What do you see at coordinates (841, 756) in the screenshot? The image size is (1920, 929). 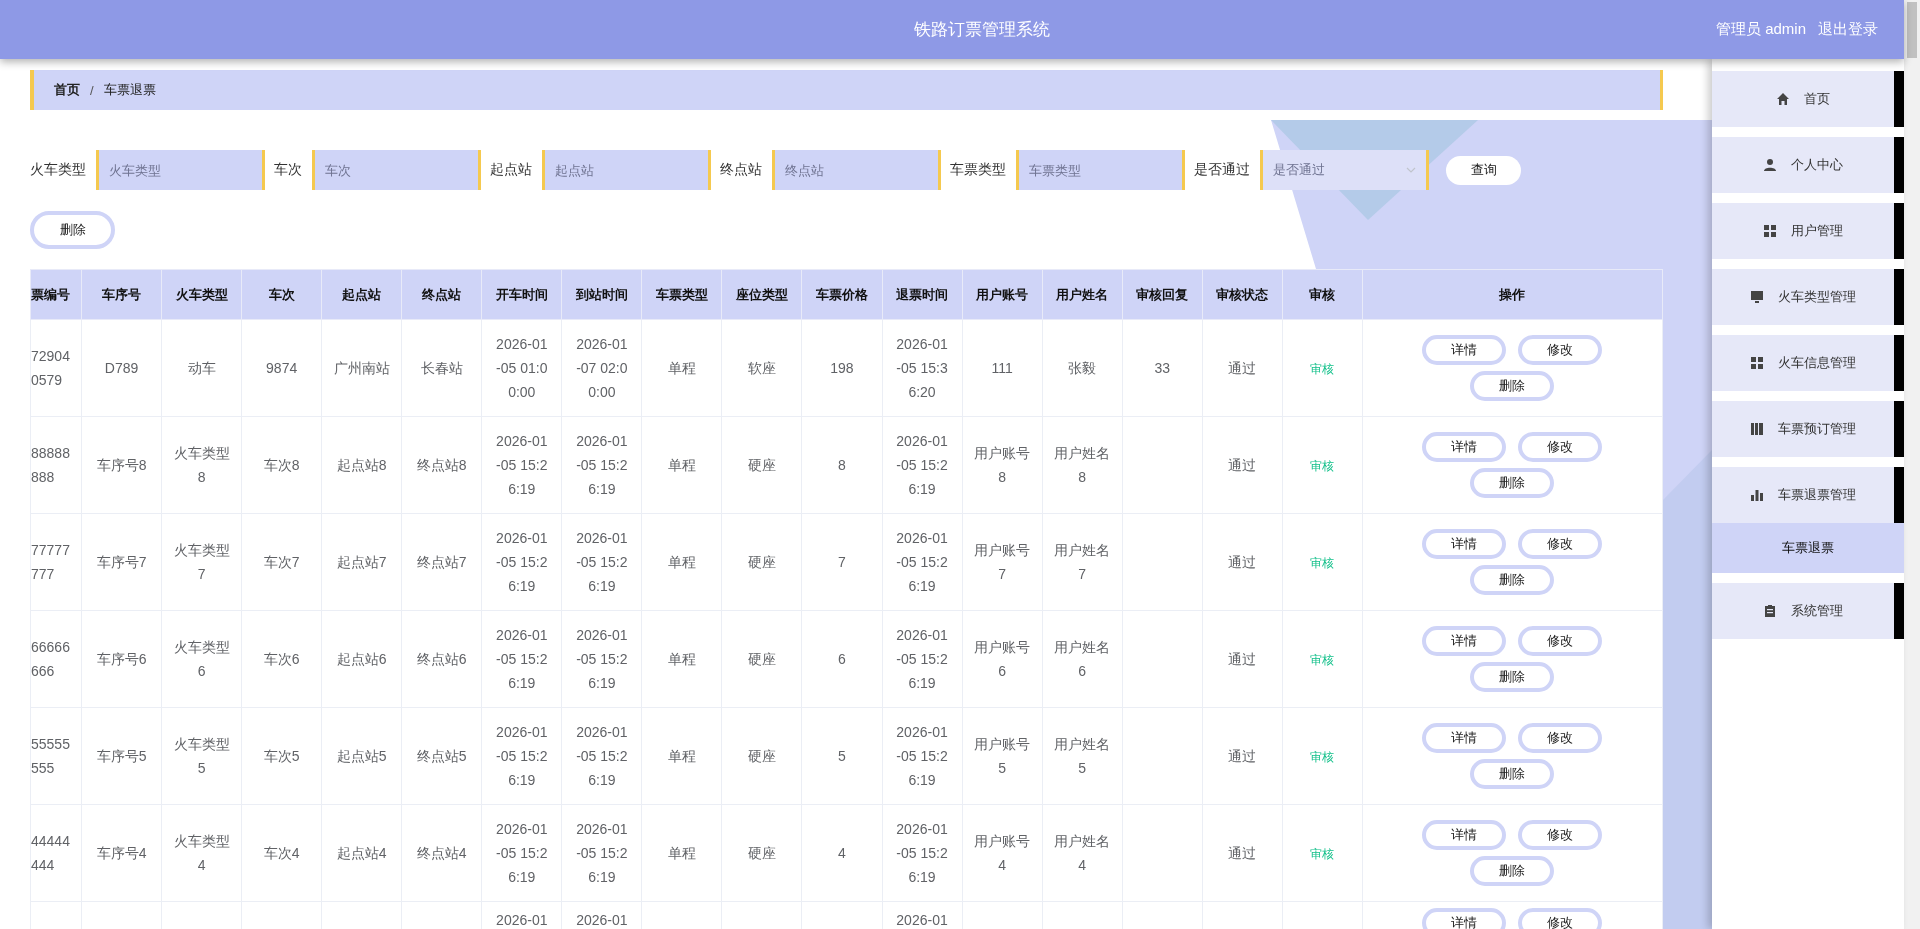 I see `table-cell: 5` at bounding box center [841, 756].